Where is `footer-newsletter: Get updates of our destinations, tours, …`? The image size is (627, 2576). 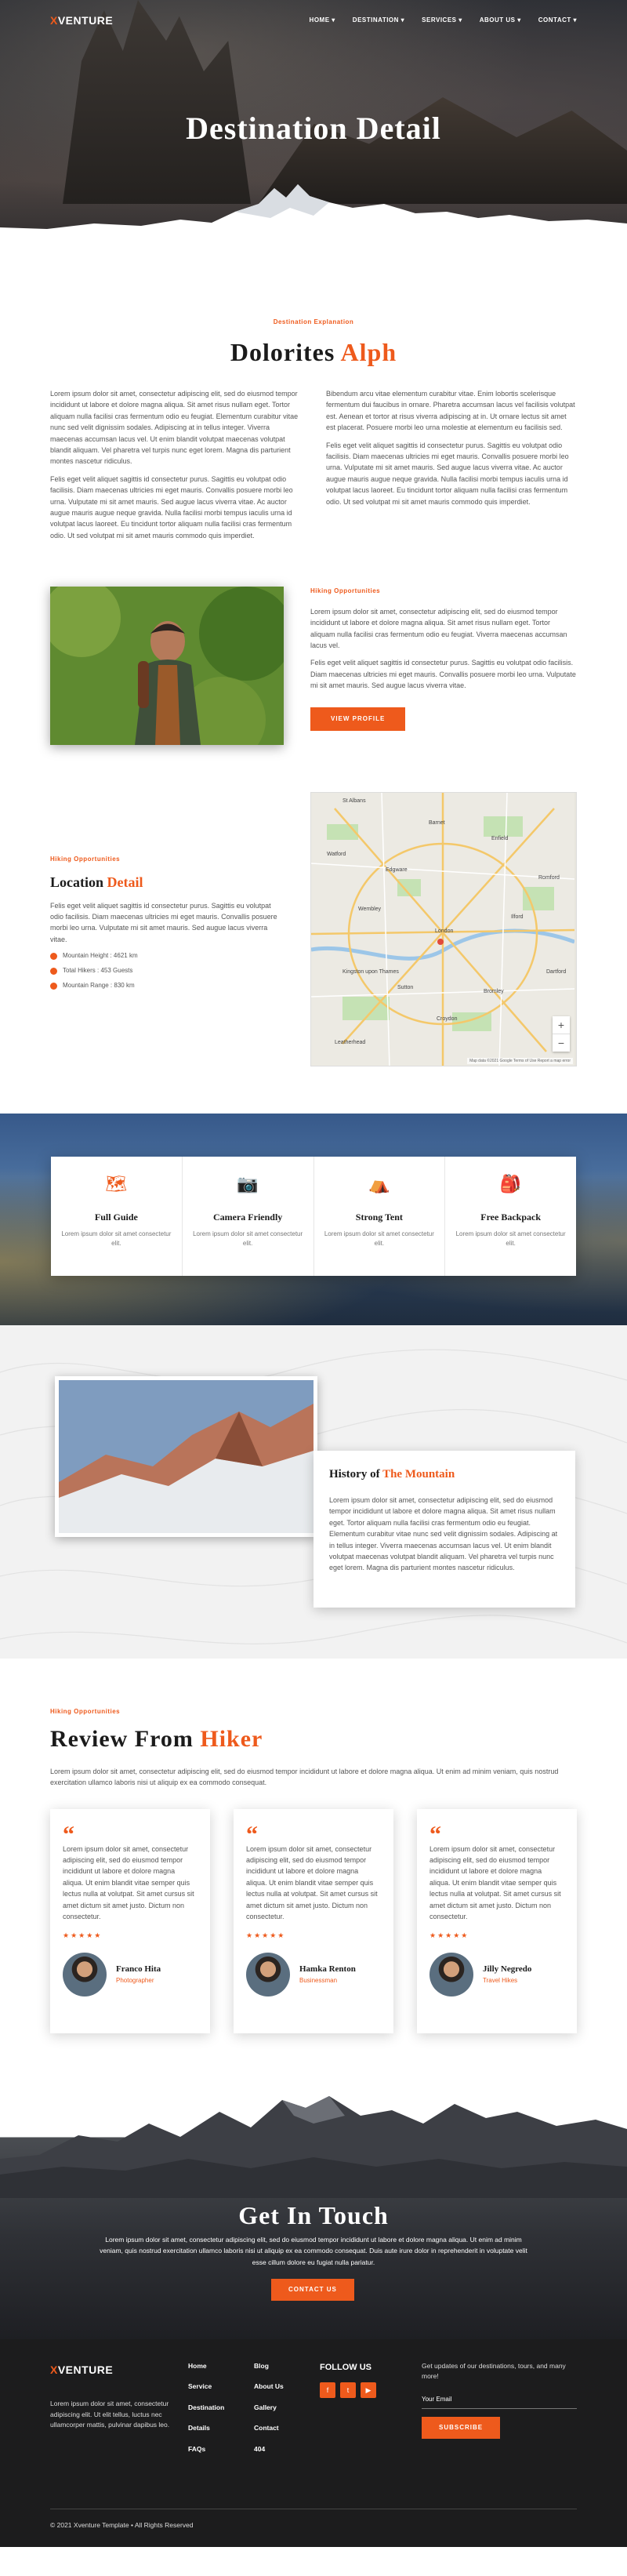
footer-newsletter: Get updates of our destinations, tours, … is located at coordinates (499, 2413).